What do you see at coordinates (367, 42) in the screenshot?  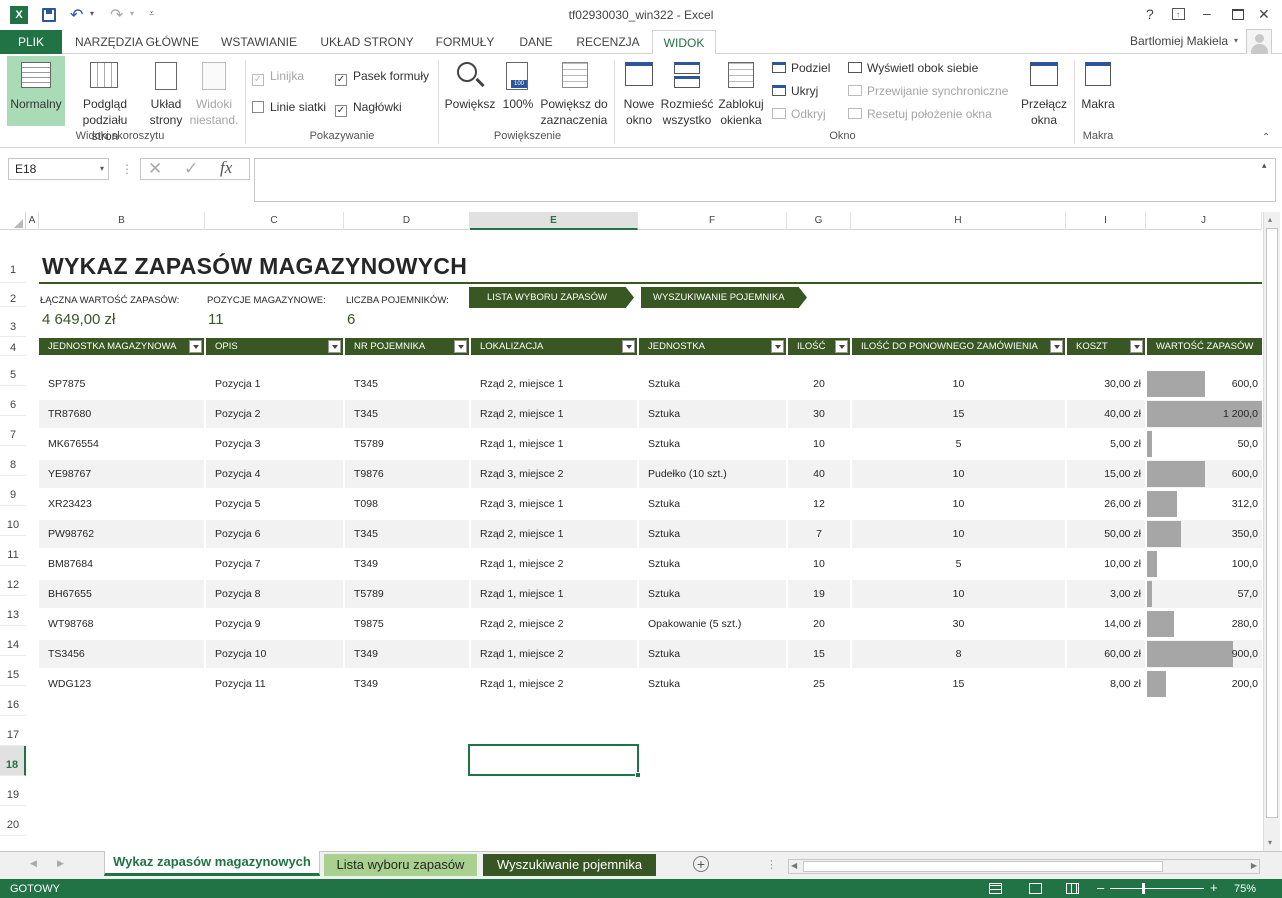 I see `tab-page-layout: UKŁAD STRONY` at bounding box center [367, 42].